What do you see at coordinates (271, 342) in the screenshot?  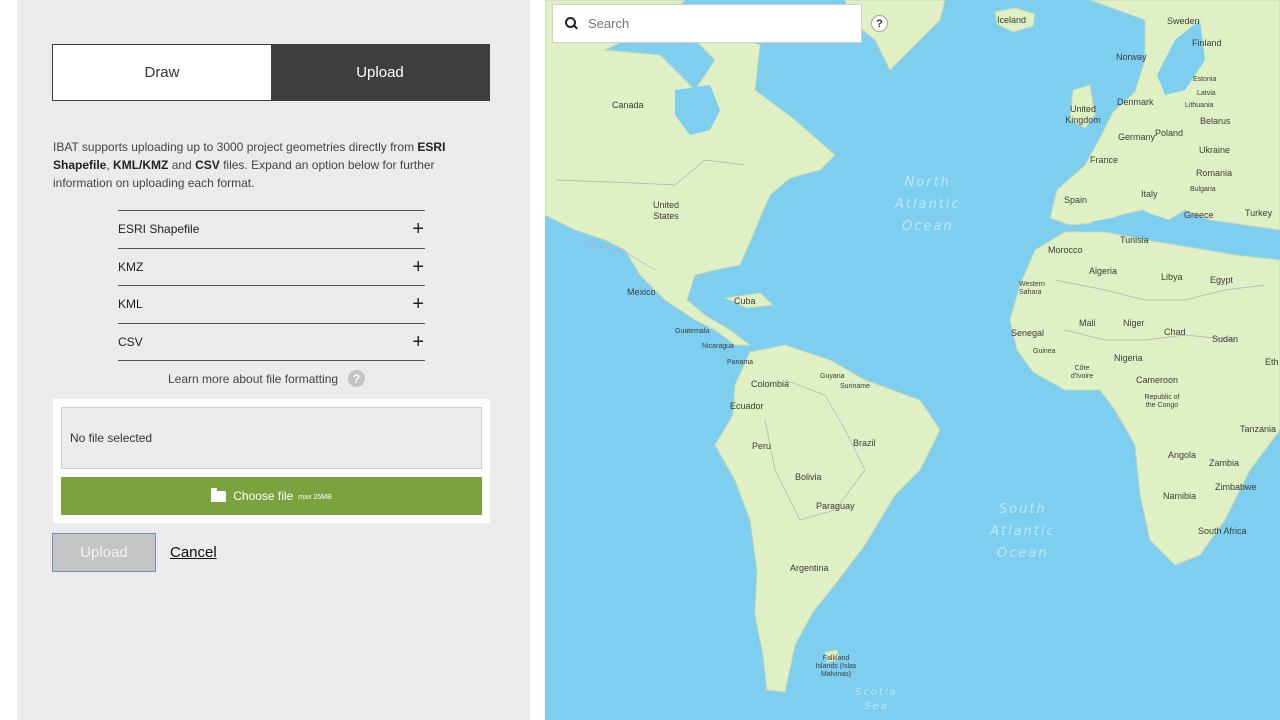 I see `accordion-item-csv: CSV +` at bounding box center [271, 342].